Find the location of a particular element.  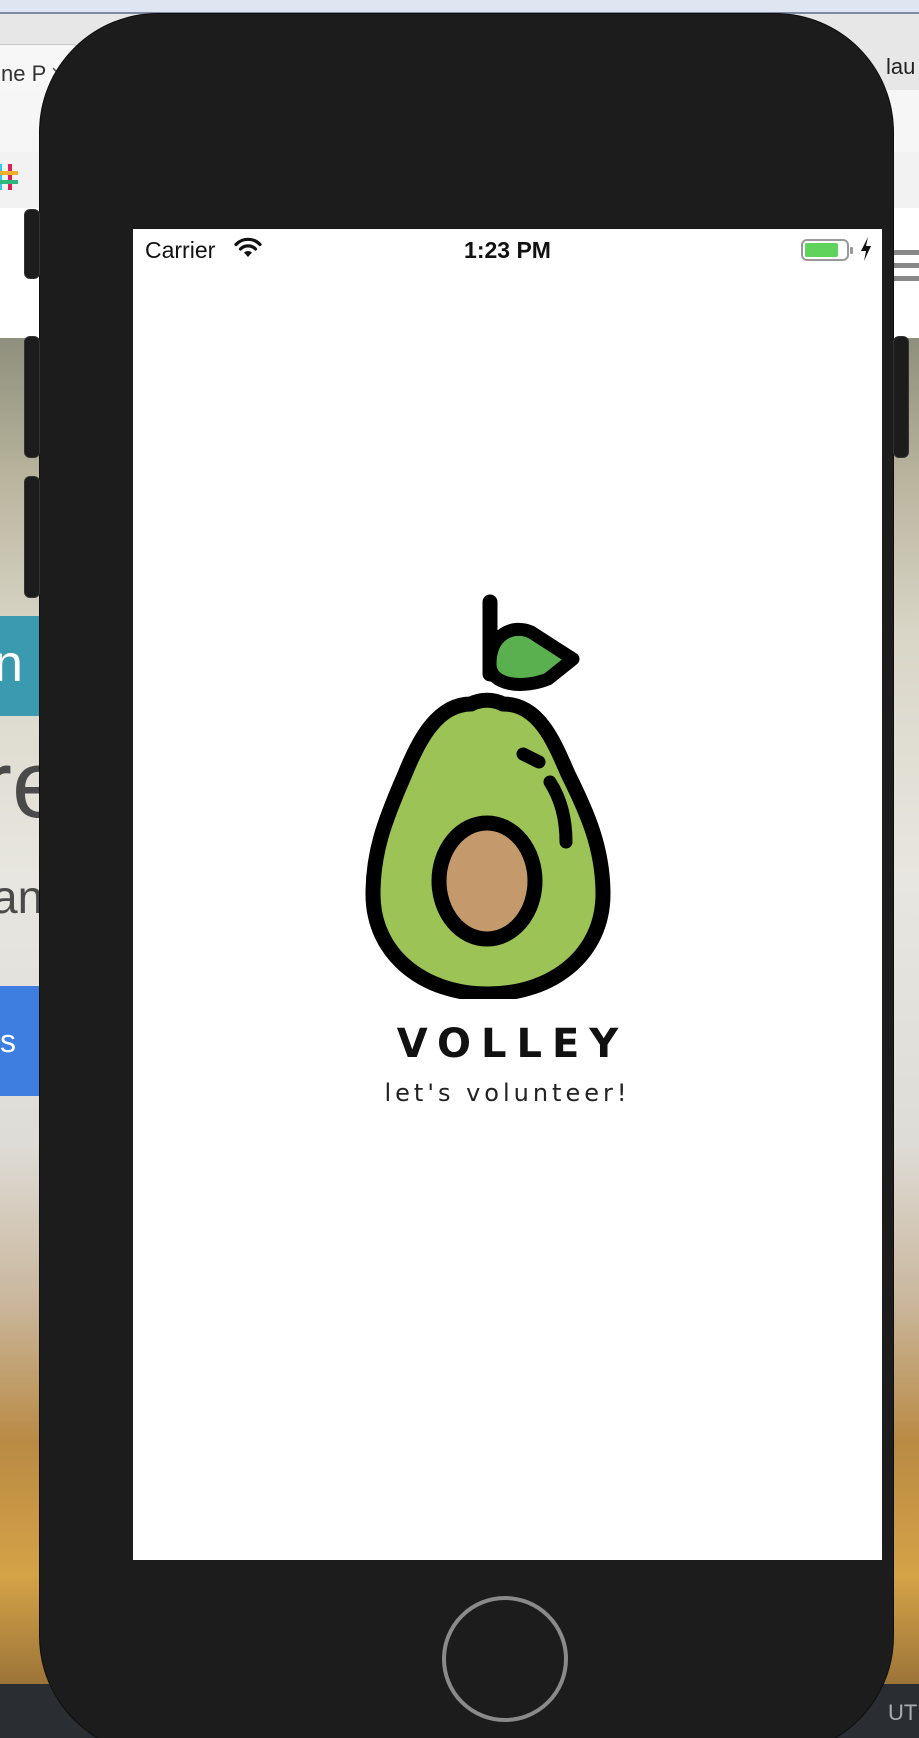

home-button is located at coordinates (505, 1659).